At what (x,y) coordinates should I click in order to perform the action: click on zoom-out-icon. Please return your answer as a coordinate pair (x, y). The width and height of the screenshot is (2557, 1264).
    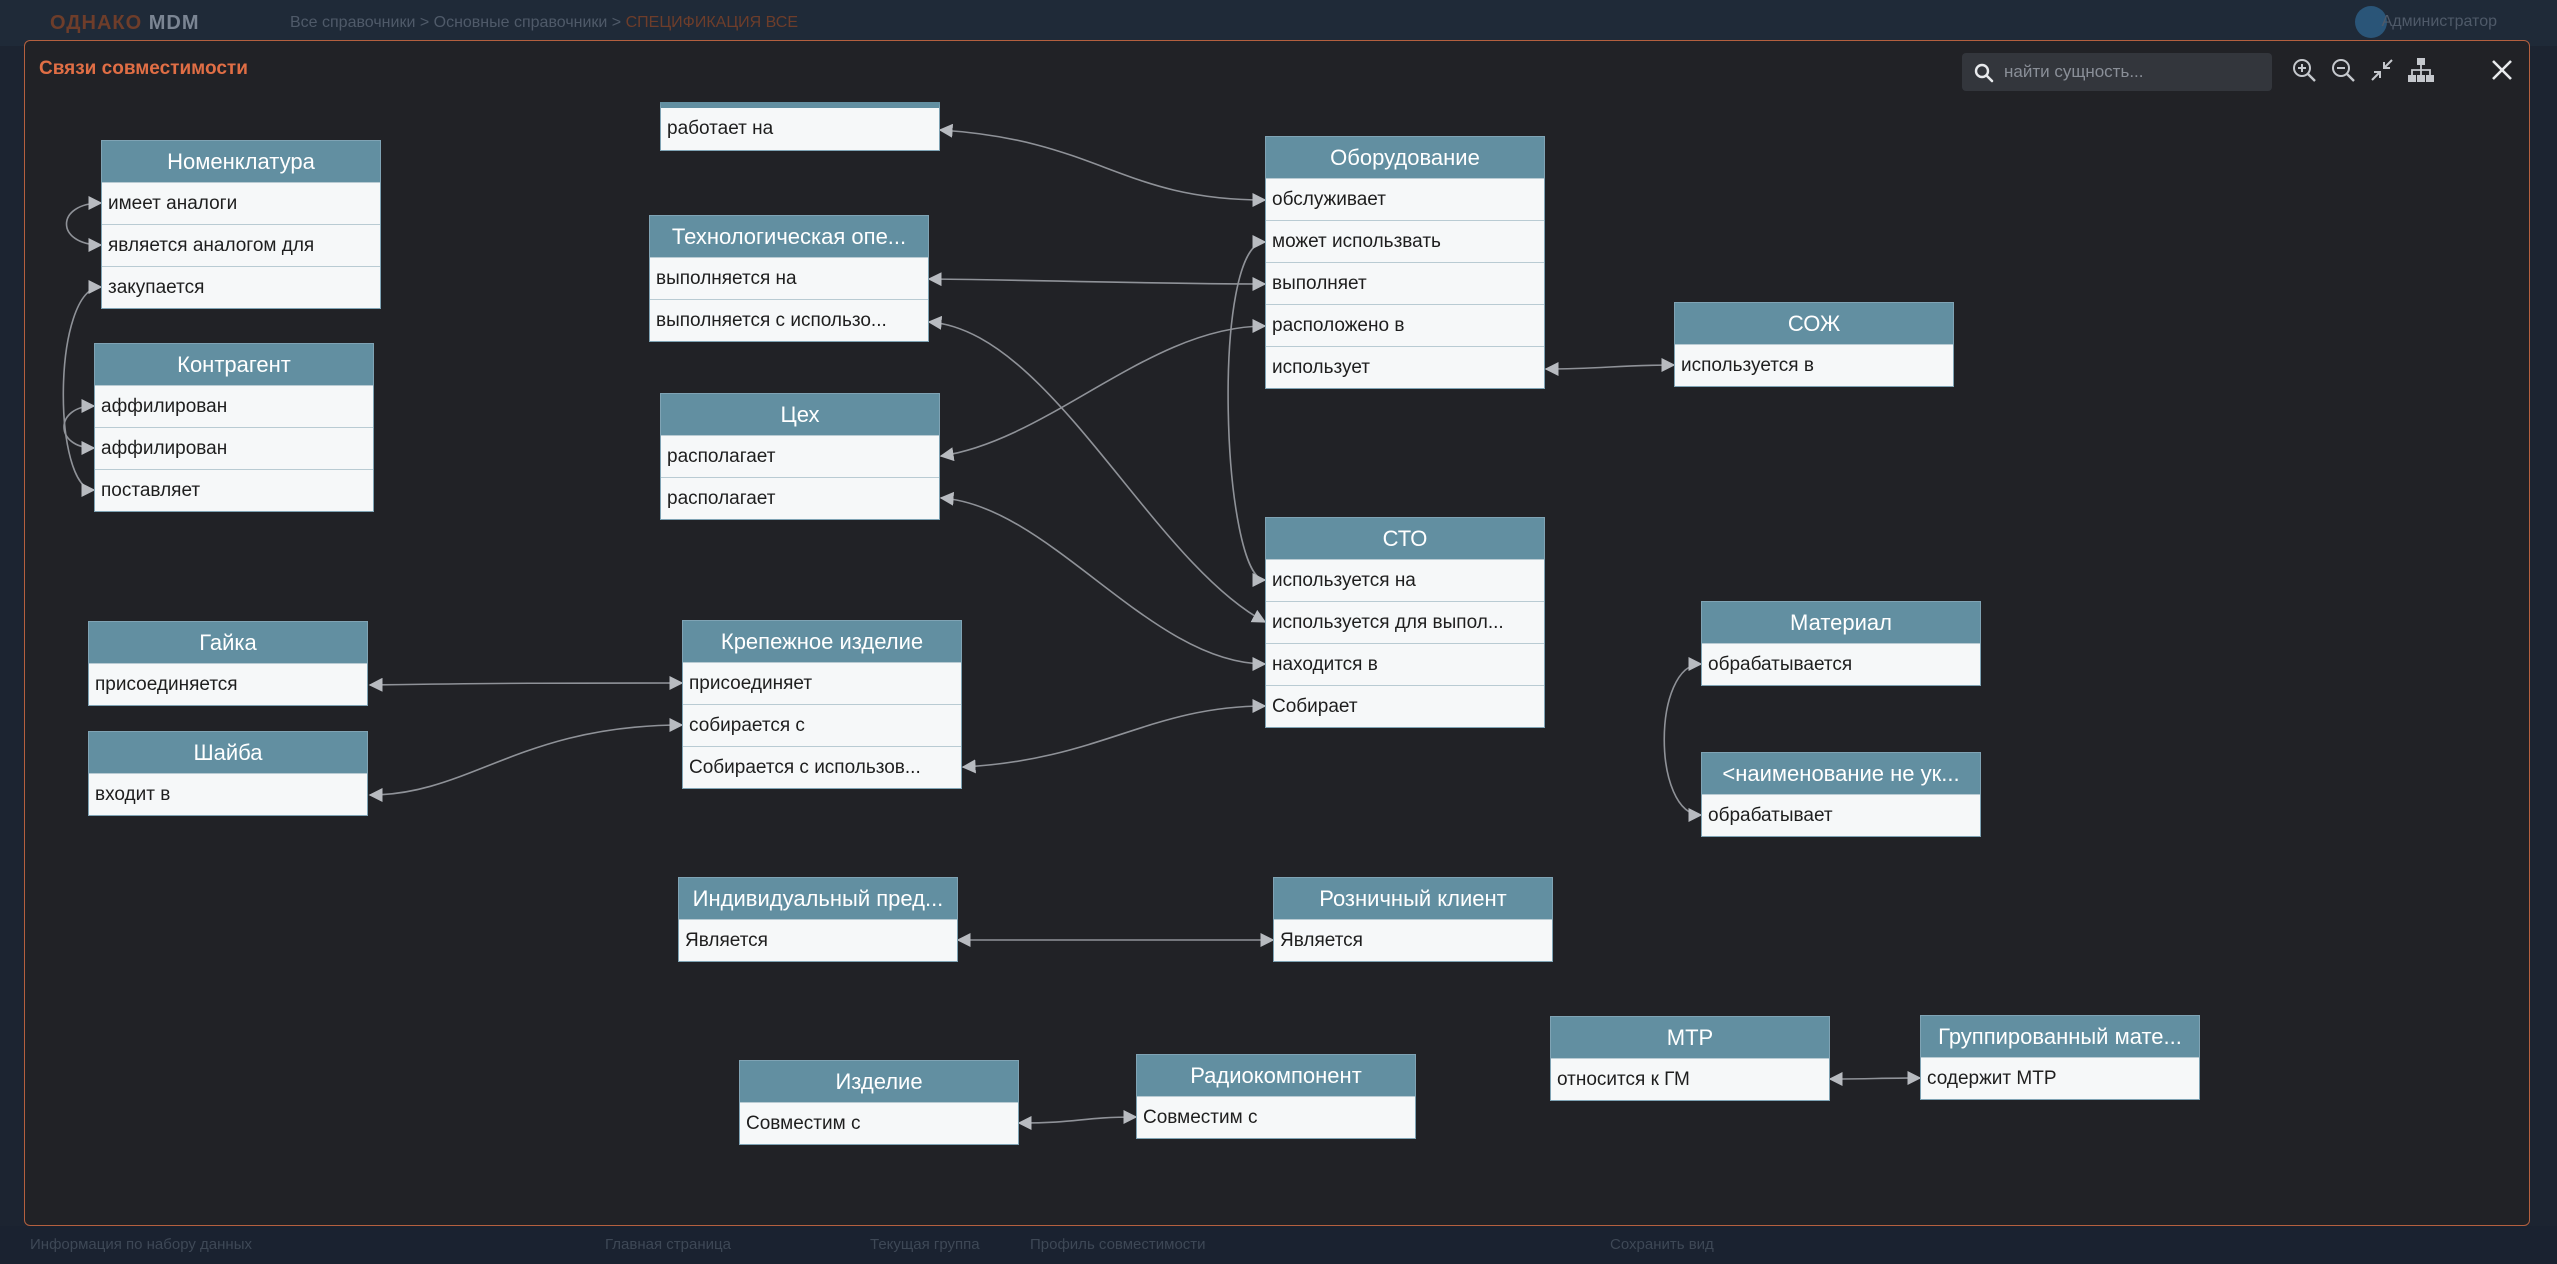
    Looking at the image, I should click on (2343, 70).